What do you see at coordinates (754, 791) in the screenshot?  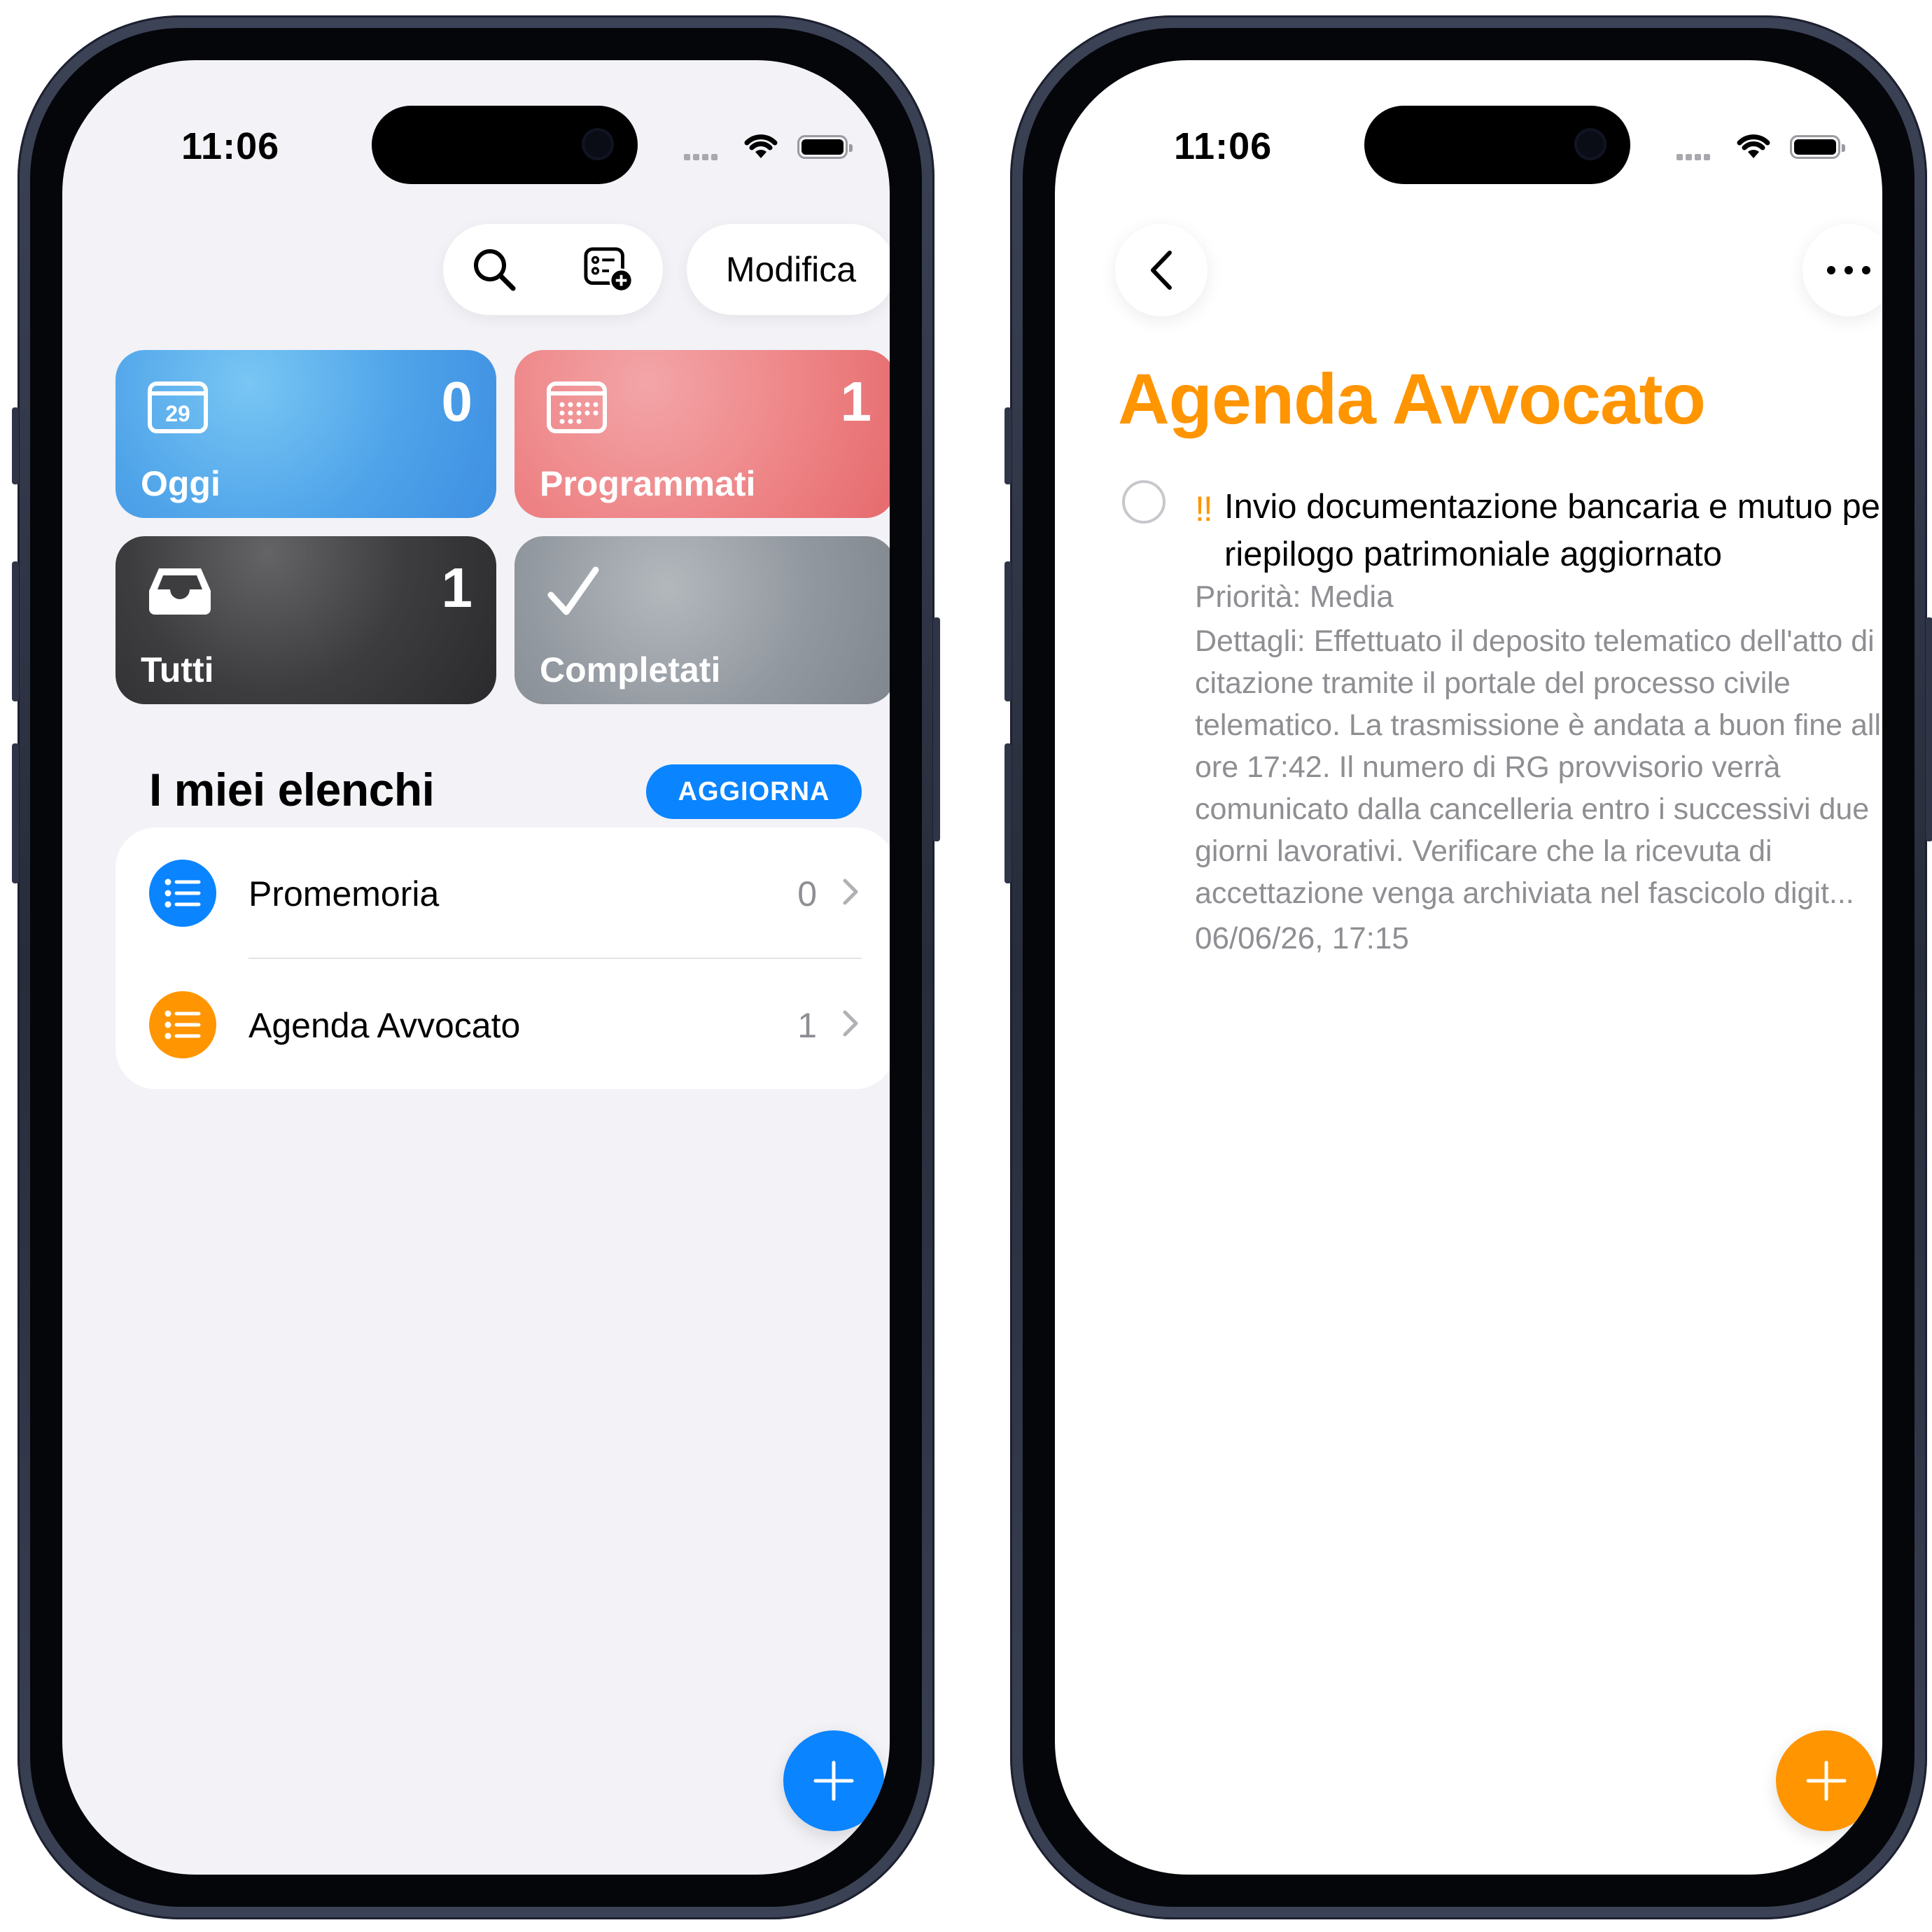 I see `refresh-button: AGGIORNA` at bounding box center [754, 791].